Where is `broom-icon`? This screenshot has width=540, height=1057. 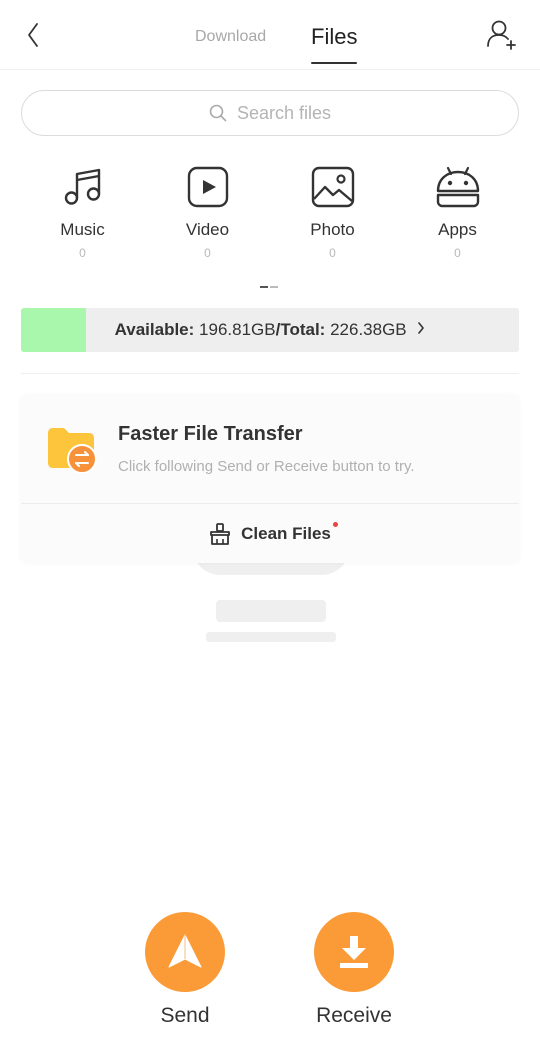
broom-icon is located at coordinates (220, 533).